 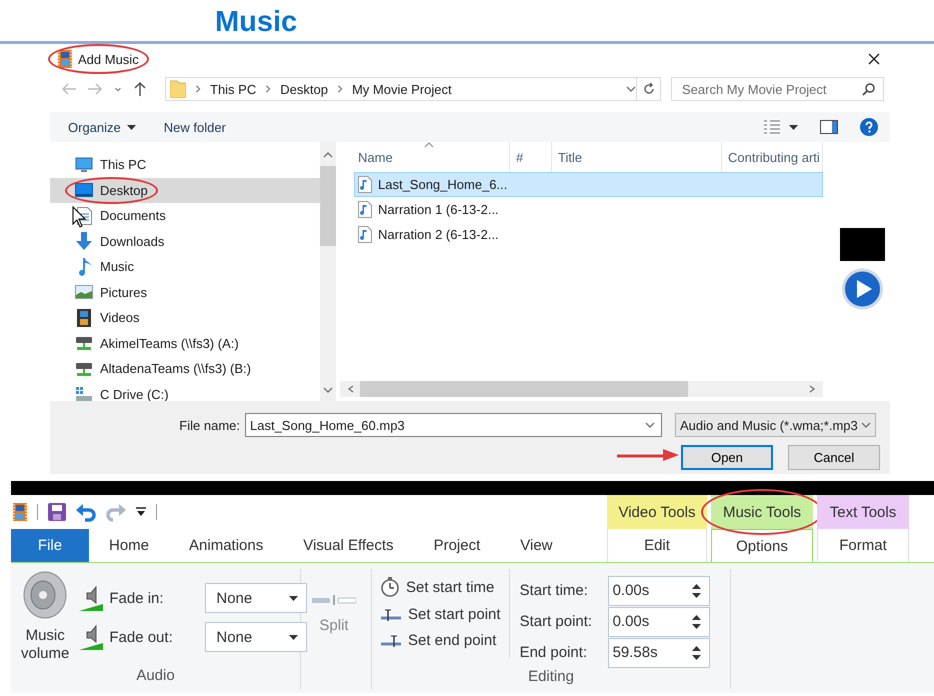 What do you see at coordinates (137, 598) in the screenshot?
I see `fade-label: Fade in:` at bounding box center [137, 598].